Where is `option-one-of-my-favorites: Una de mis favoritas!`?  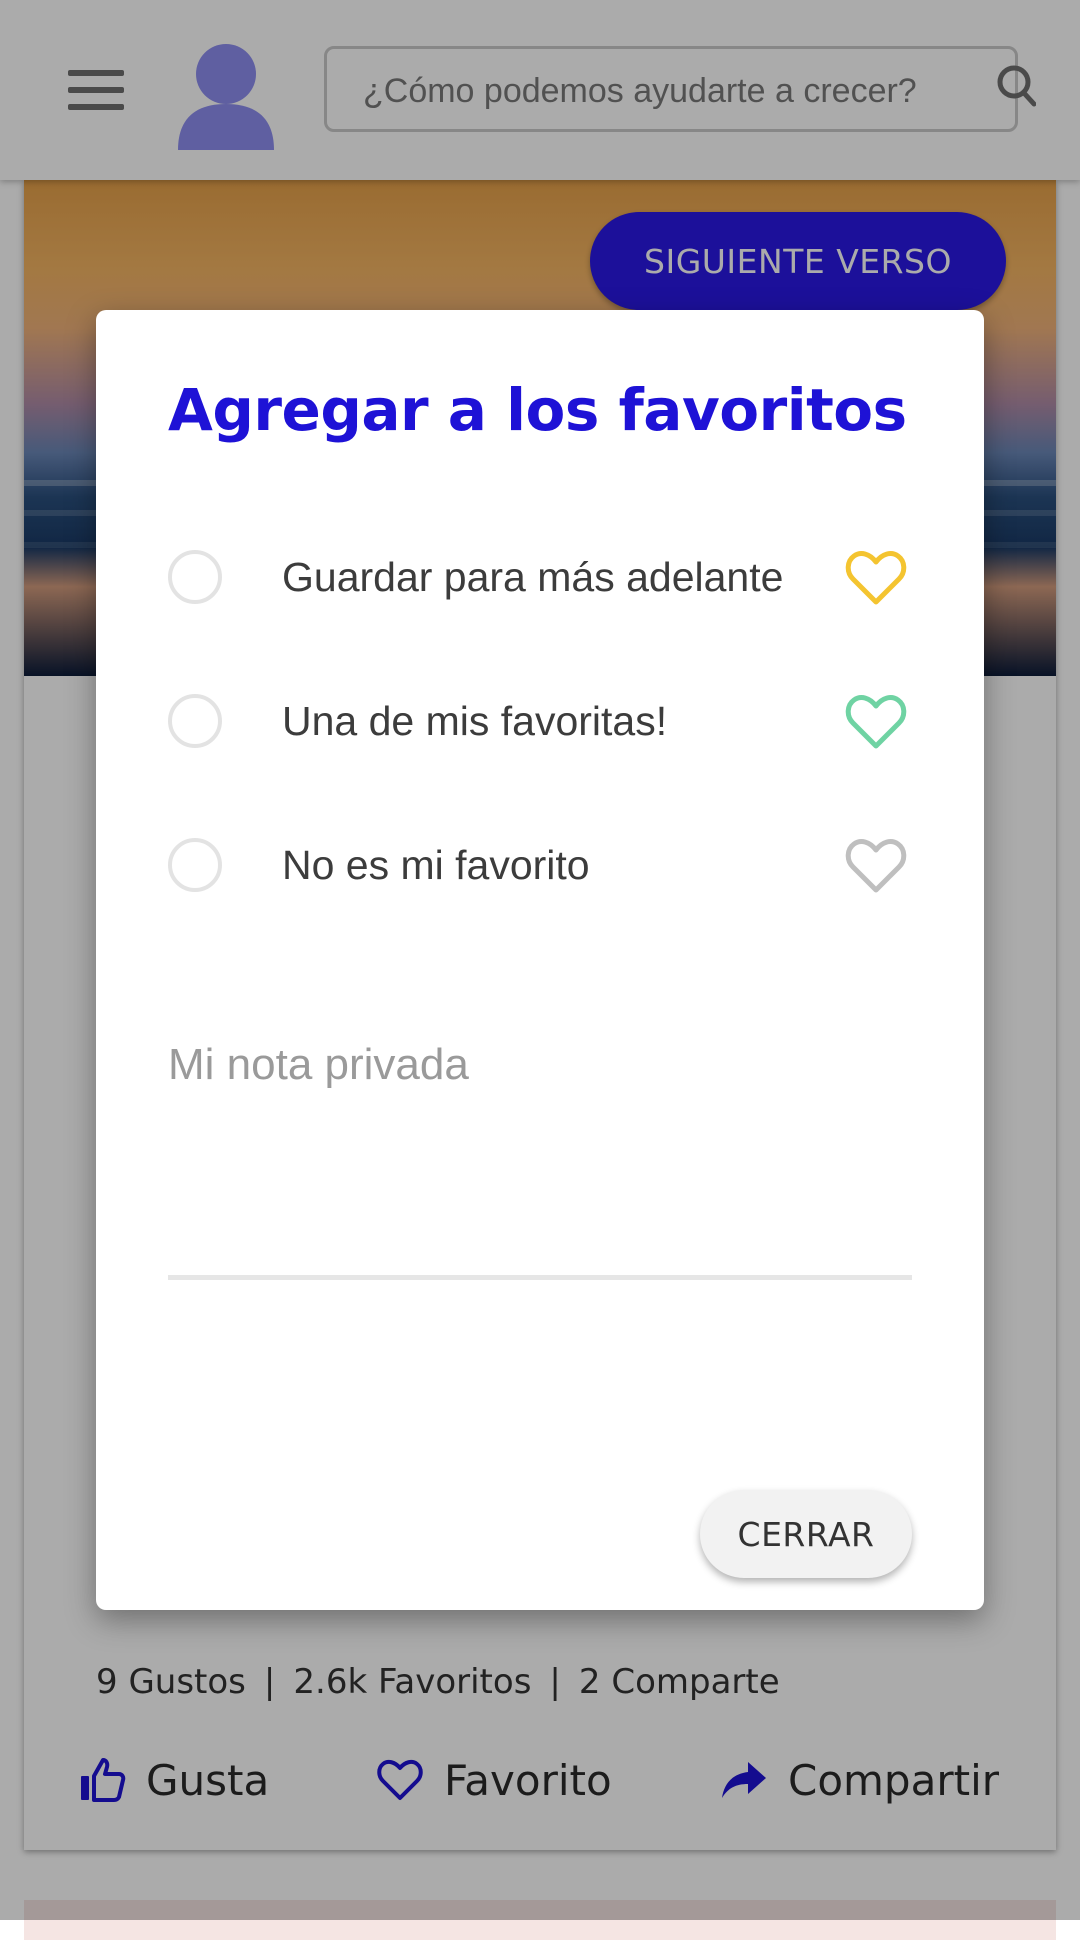 option-one-of-my-favorites: Una de mis favoritas! is located at coordinates (540, 724).